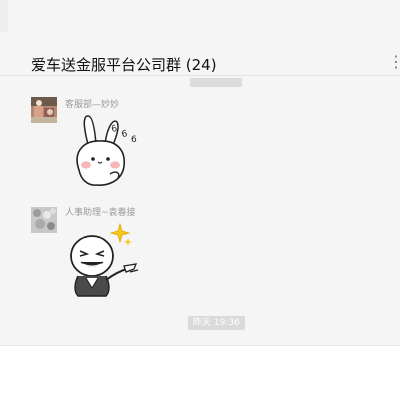 Image resolution: width=400 pixels, height=400 pixels. Describe the element at coordinates (200, 345) in the screenshot. I see `window-bottom-edge` at that location.